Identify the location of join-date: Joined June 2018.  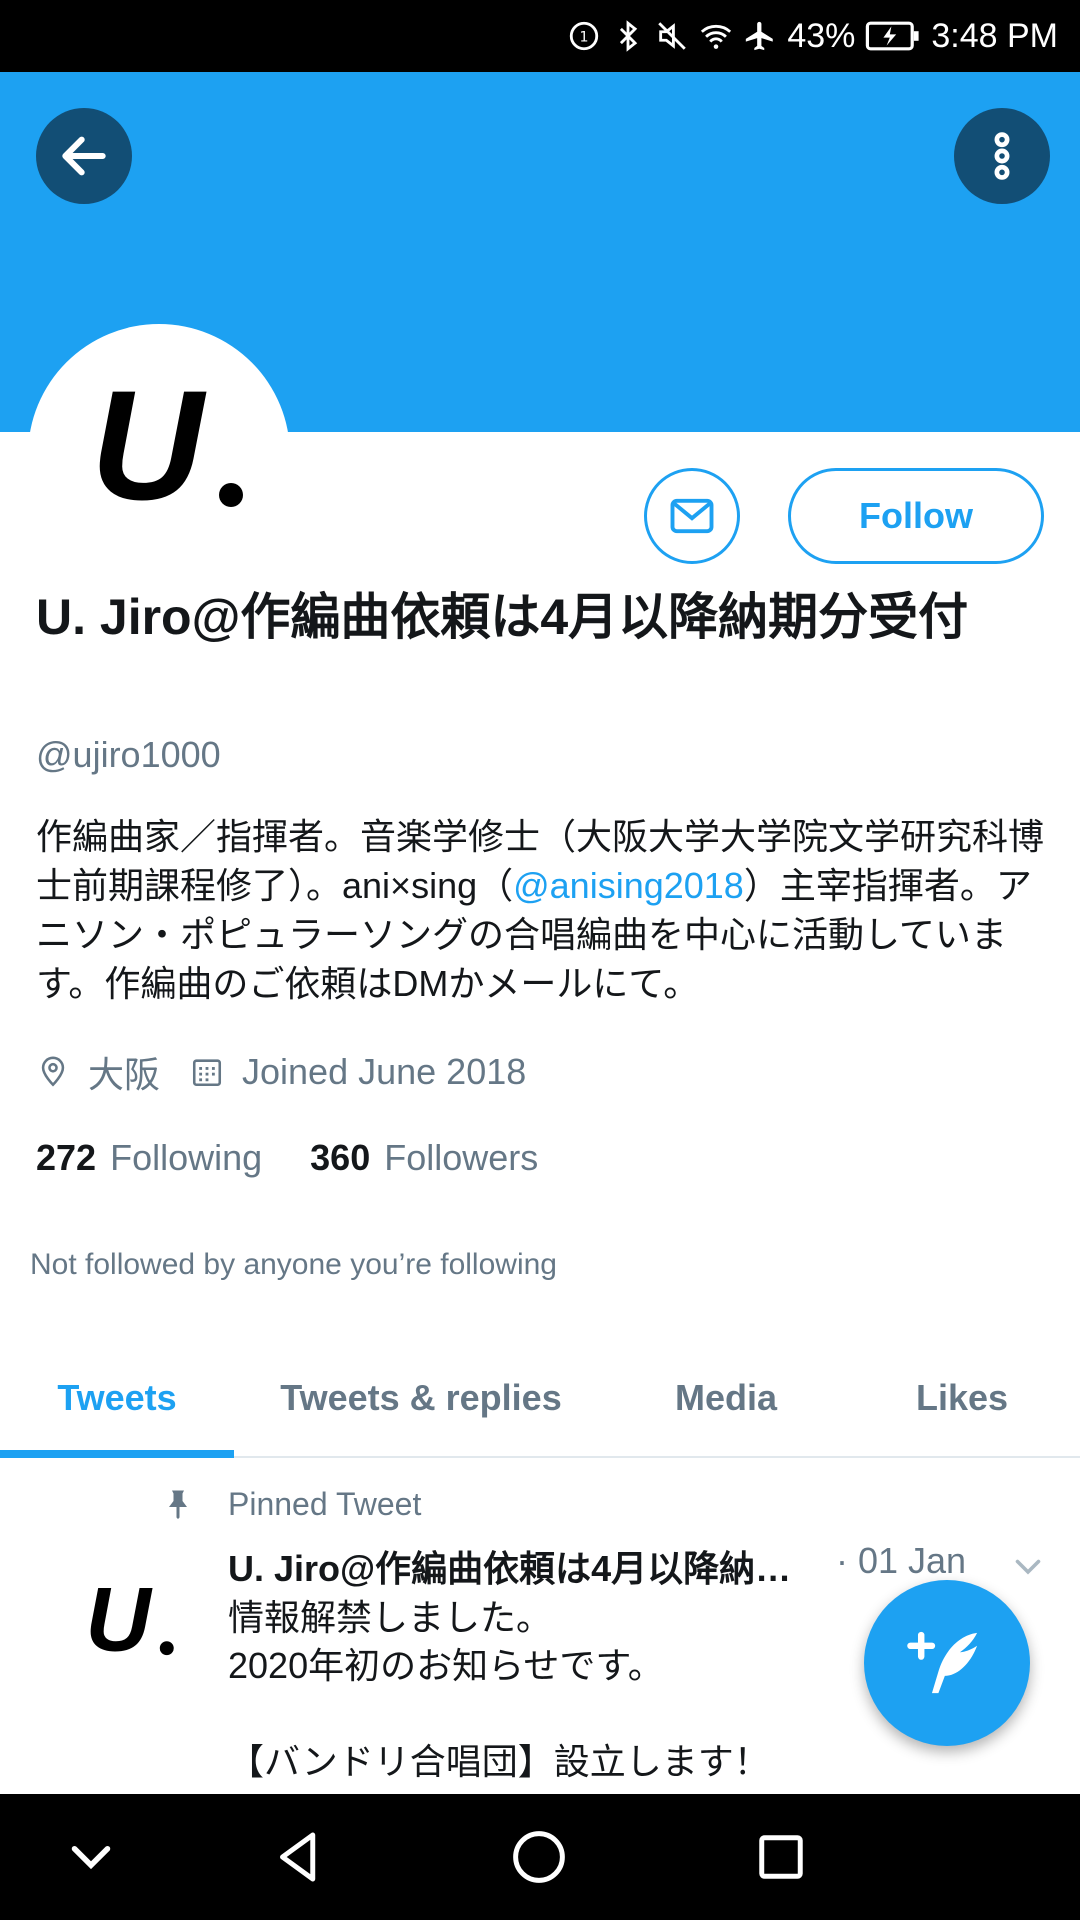
(358, 1072).